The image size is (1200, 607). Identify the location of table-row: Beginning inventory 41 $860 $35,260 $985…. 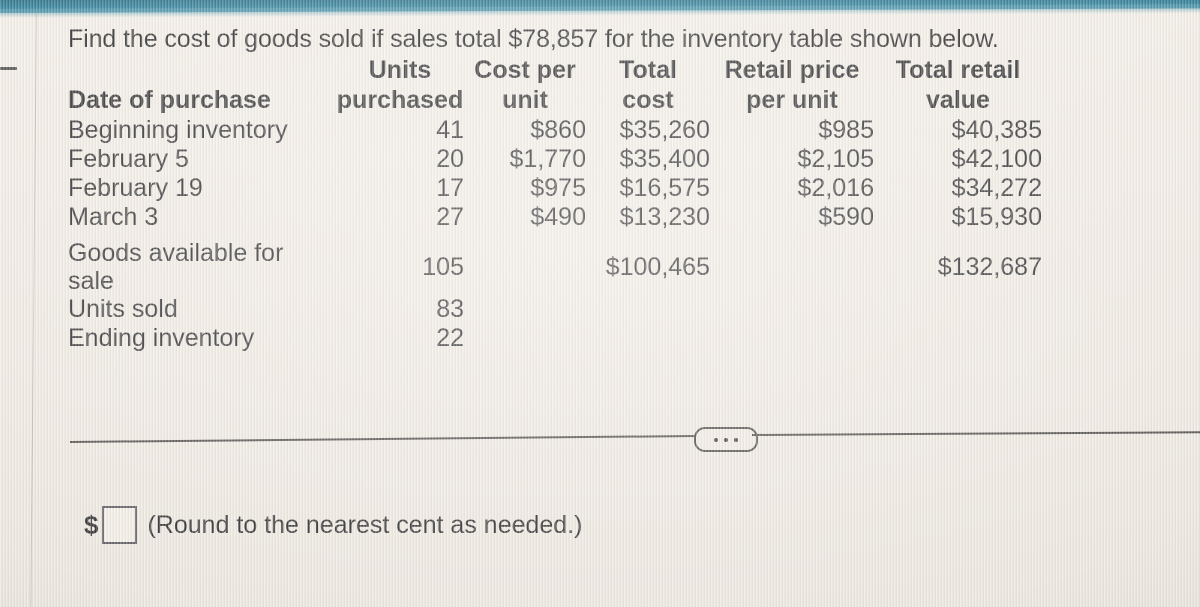
(555, 130).